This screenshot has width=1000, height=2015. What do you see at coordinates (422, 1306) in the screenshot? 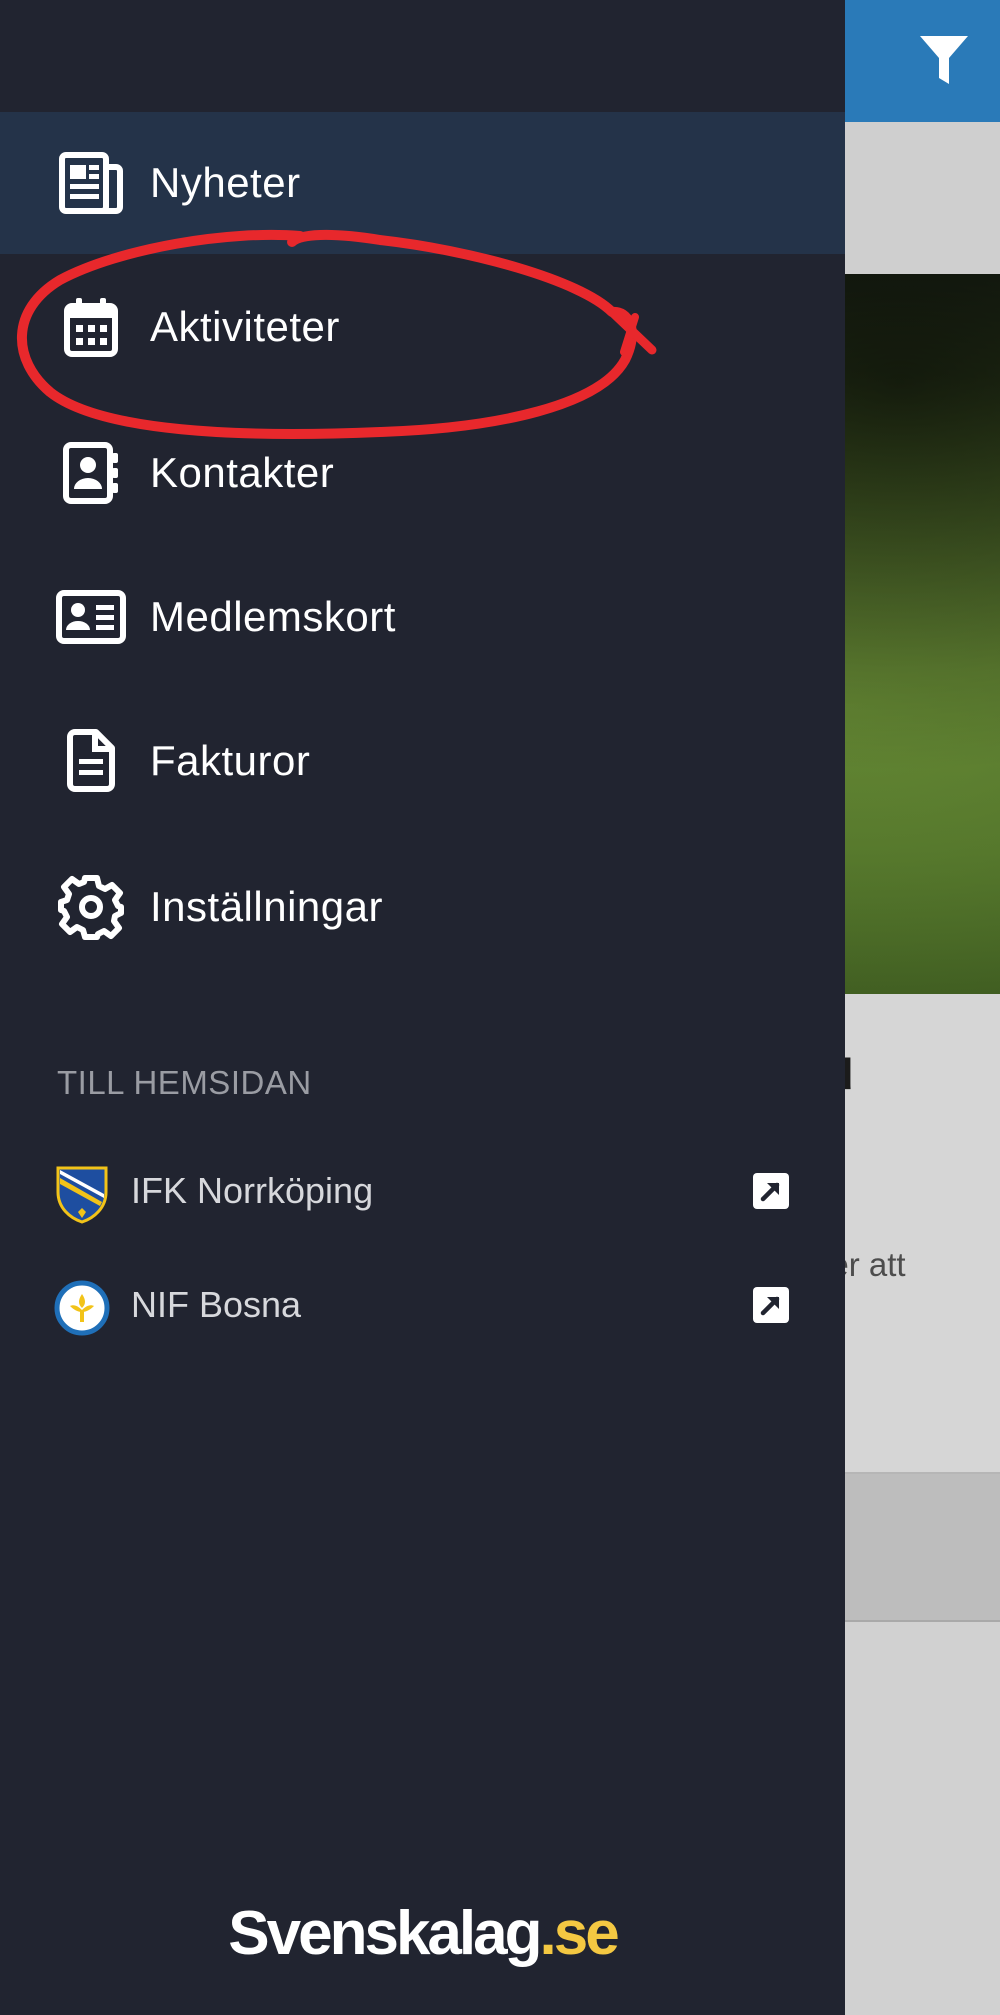
I see `club-link-nif-bosna: NIF Bosna` at bounding box center [422, 1306].